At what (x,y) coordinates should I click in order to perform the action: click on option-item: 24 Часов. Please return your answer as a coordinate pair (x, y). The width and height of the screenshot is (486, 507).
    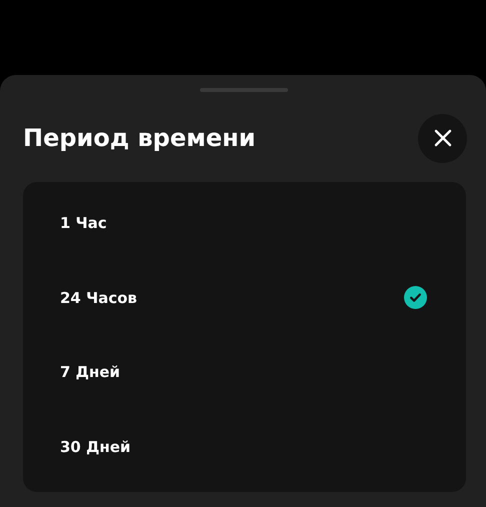
    Looking at the image, I should click on (244, 297).